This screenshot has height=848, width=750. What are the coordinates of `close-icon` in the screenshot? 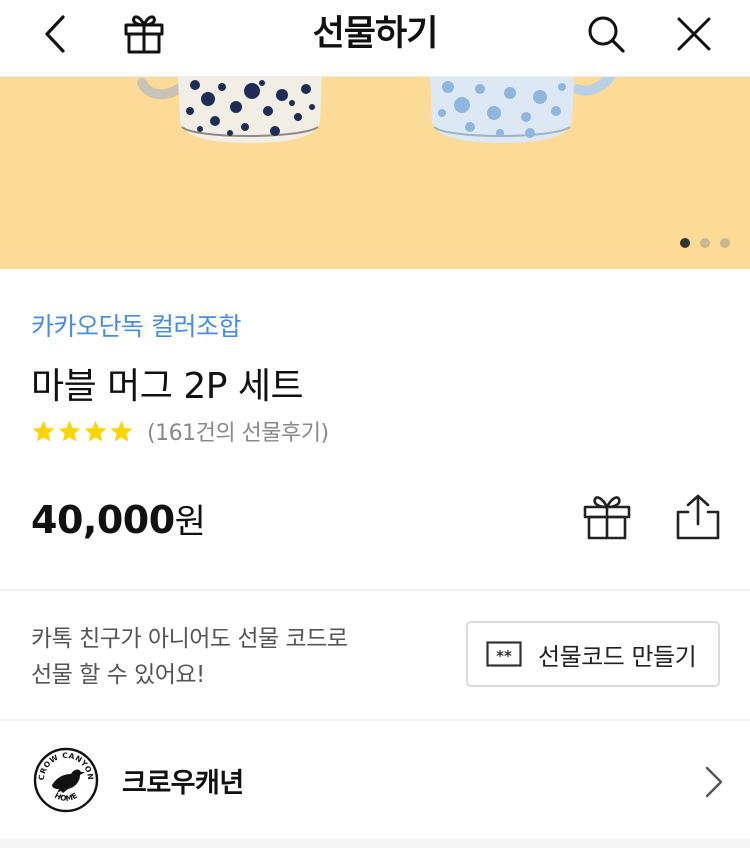 It's located at (694, 34).